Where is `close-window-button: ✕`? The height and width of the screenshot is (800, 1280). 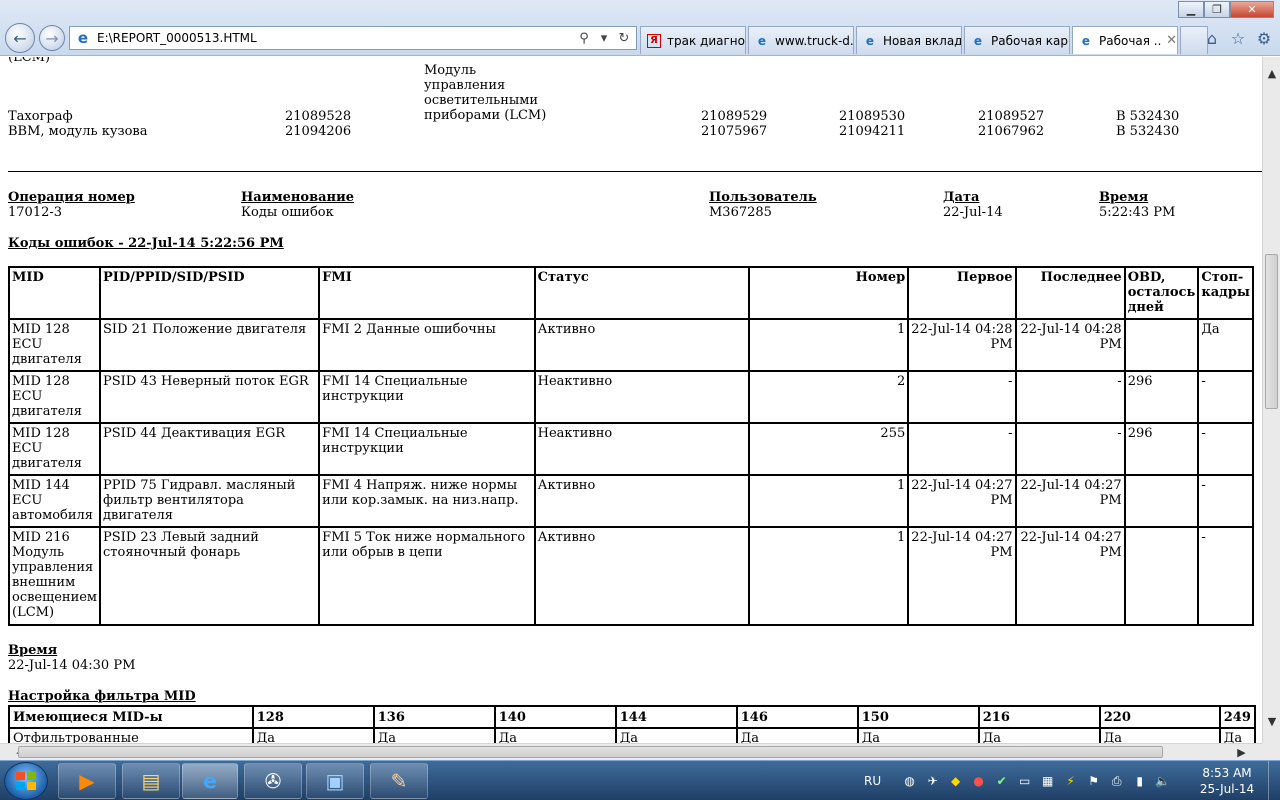 close-window-button: ✕ is located at coordinates (1252, 9).